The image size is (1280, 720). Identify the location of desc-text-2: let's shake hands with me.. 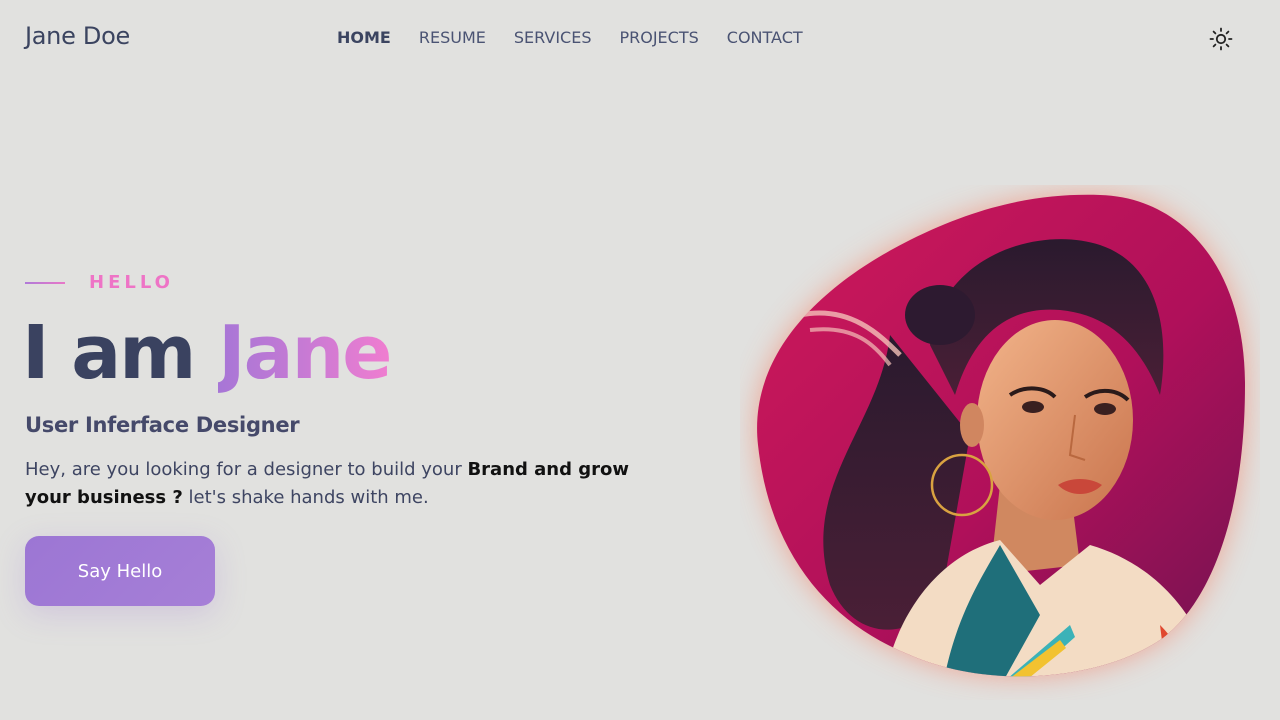
(305, 497).